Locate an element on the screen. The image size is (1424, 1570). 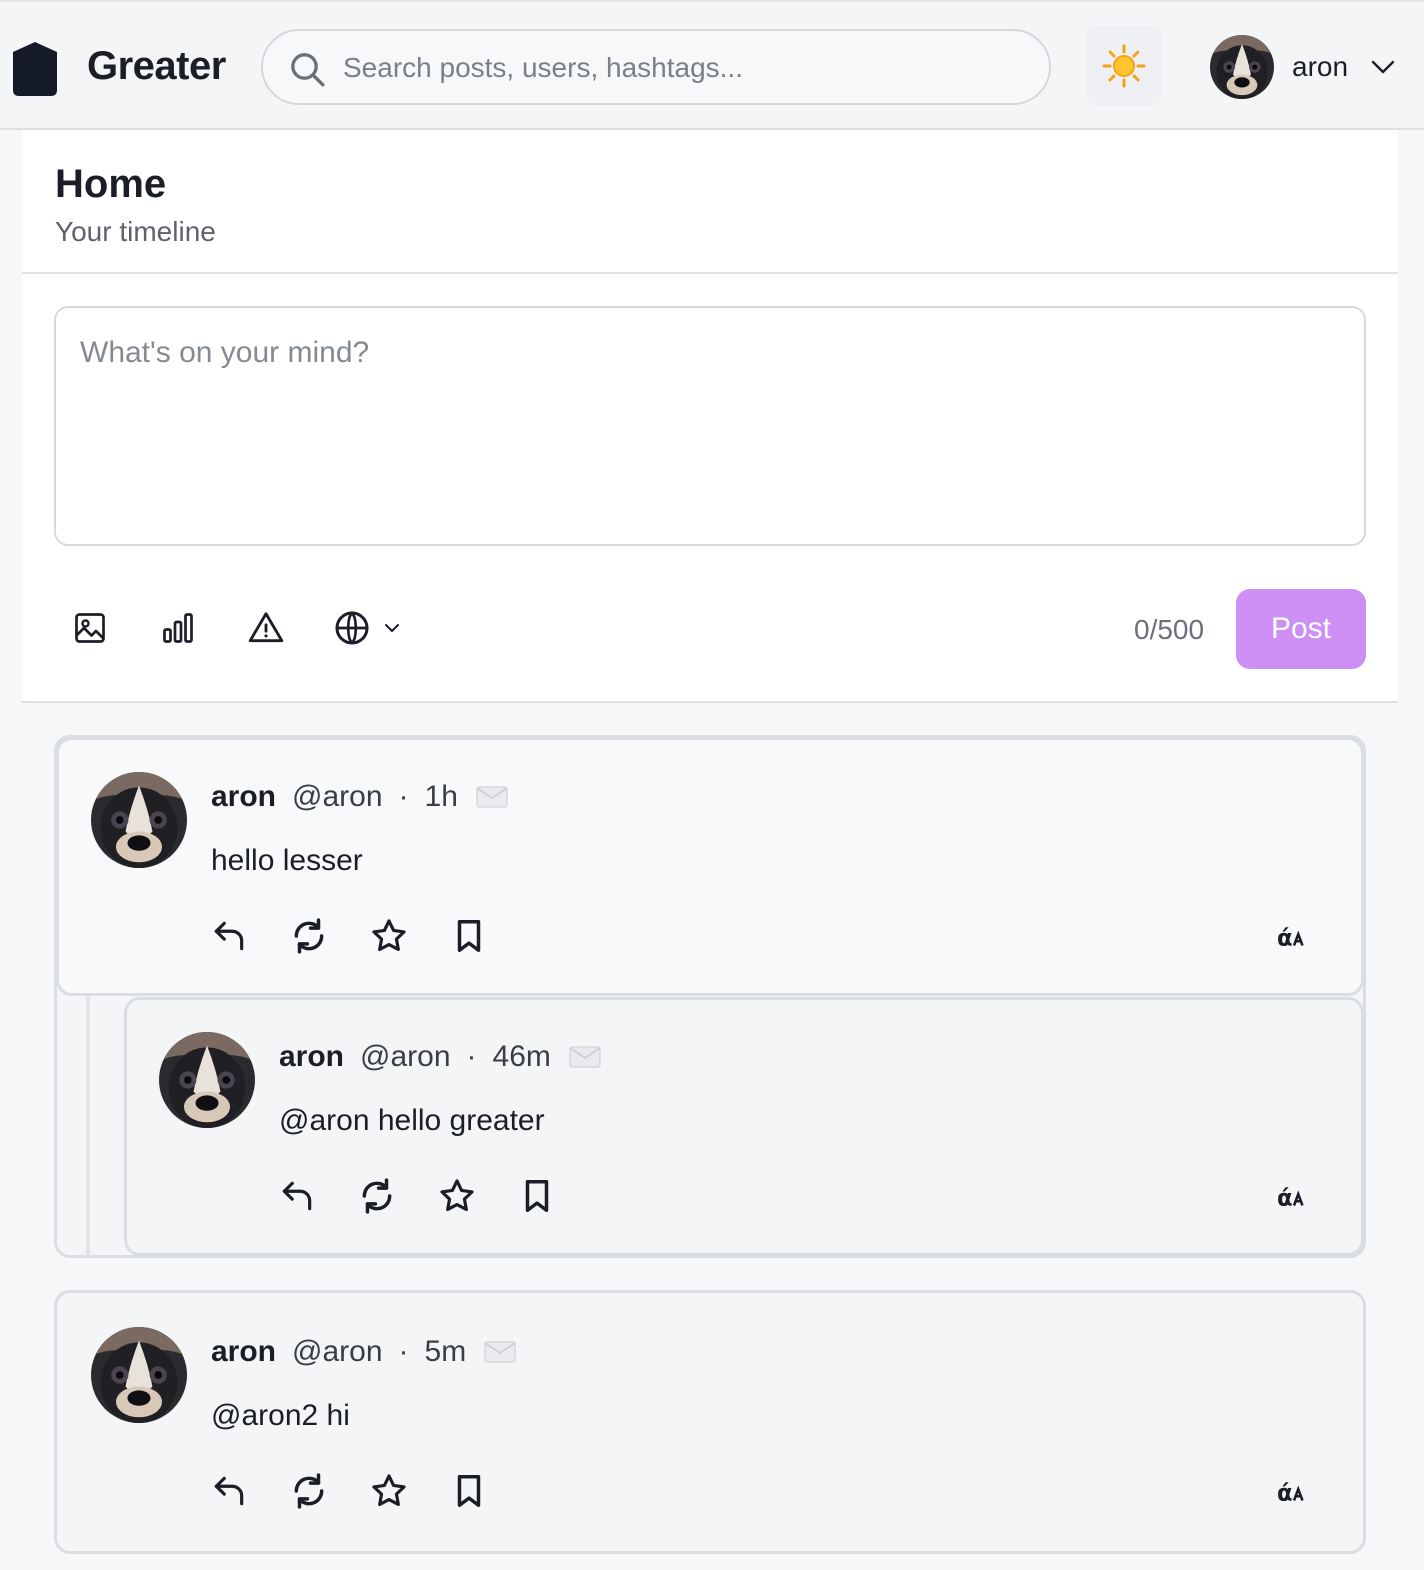
character-counter: 0/500 is located at coordinates (1169, 629).